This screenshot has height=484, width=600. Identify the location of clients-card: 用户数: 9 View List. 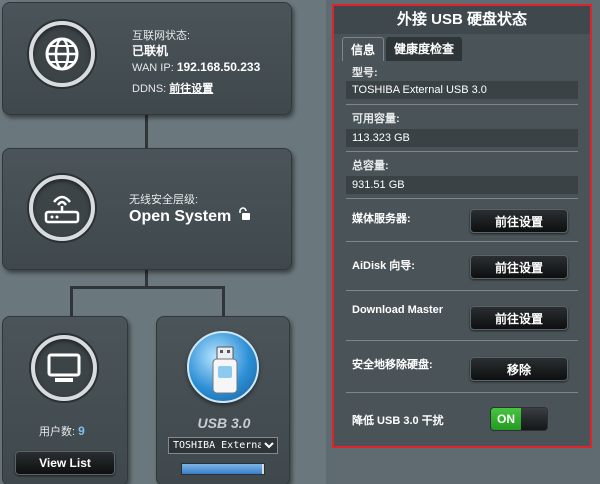
(65, 400).